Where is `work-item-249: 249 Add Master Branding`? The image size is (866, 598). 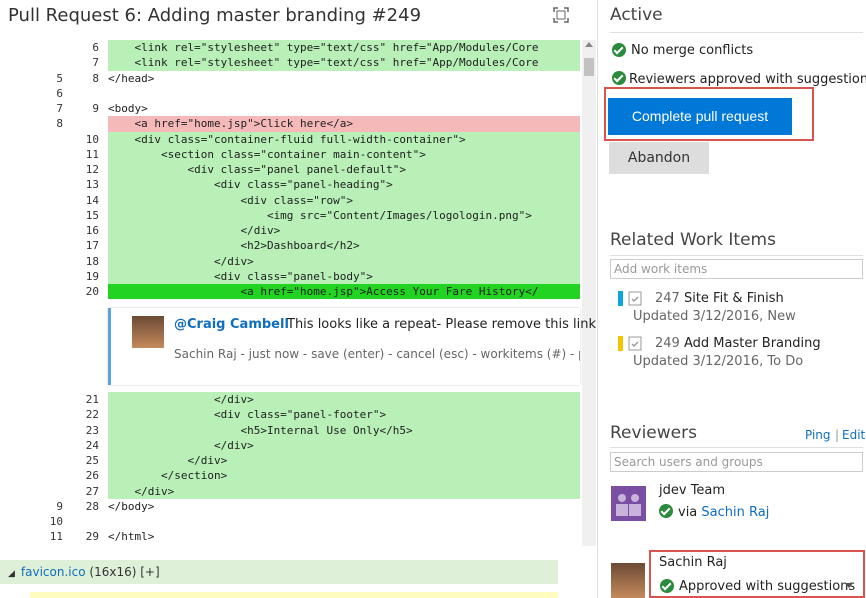 work-item-249: 249 Add Master Branding is located at coordinates (738, 343).